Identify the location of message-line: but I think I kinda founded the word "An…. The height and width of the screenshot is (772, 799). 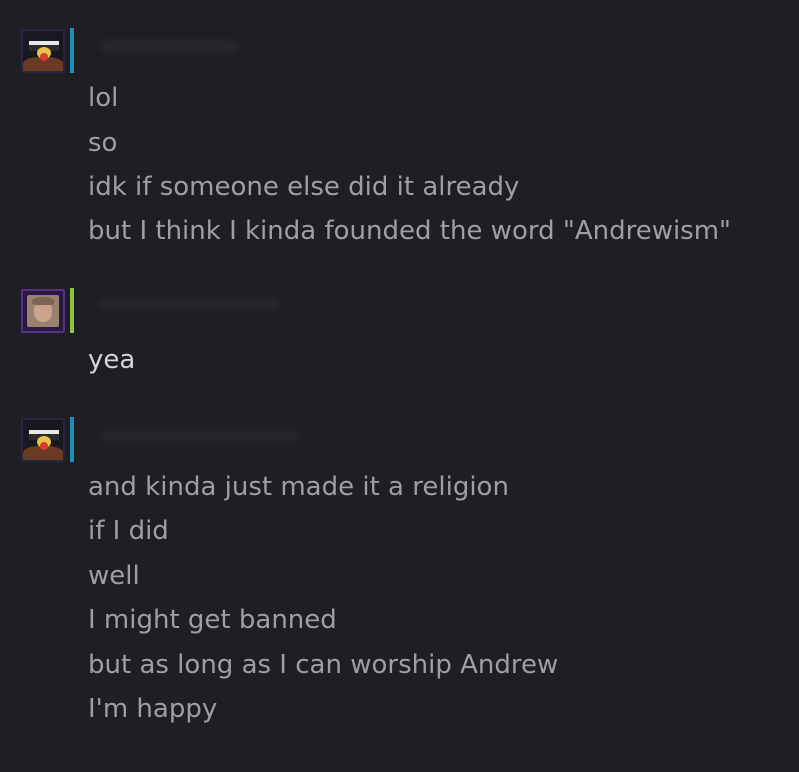
(410, 231).